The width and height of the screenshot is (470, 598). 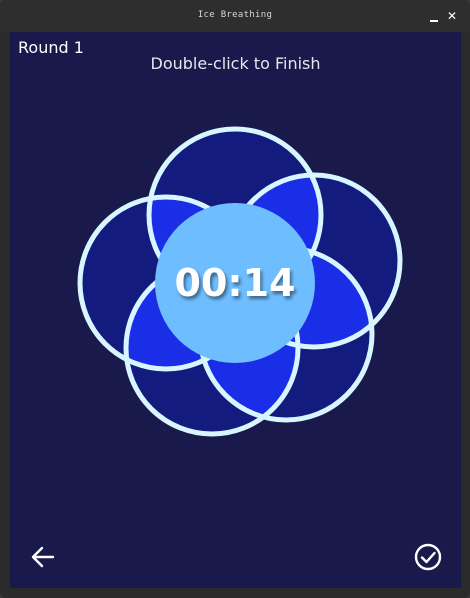 What do you see at coordinates (428, 557) in the screenshot?
I see `check-circle-icon` at bounding box center [428, 557].